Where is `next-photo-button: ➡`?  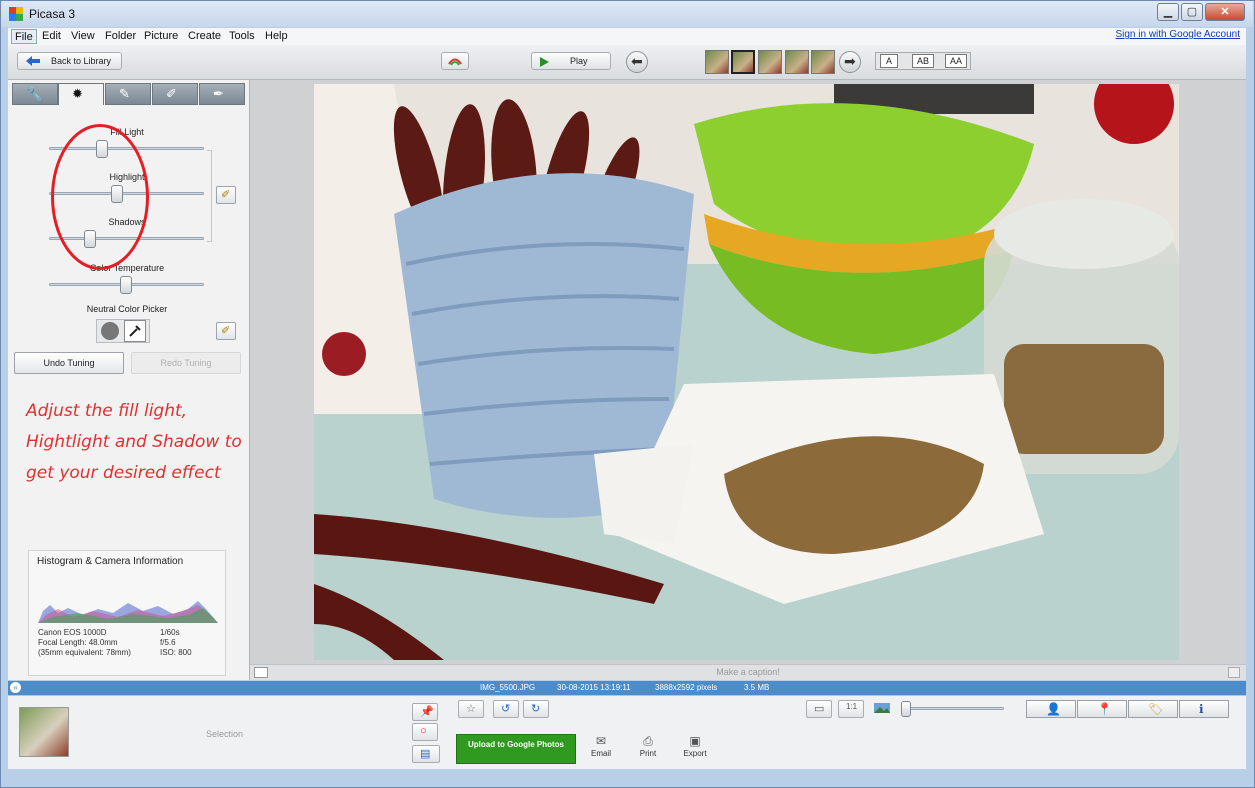 next-photo-button: ➡ is located at coordinates (850, 62).